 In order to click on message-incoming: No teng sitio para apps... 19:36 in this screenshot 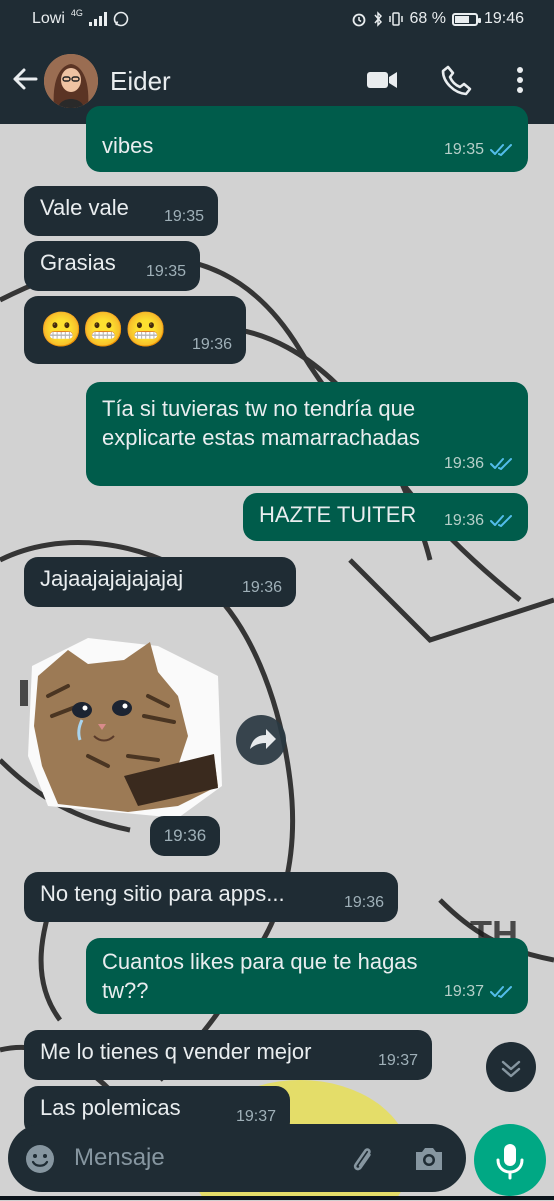, I will do `click(211, 897)`.